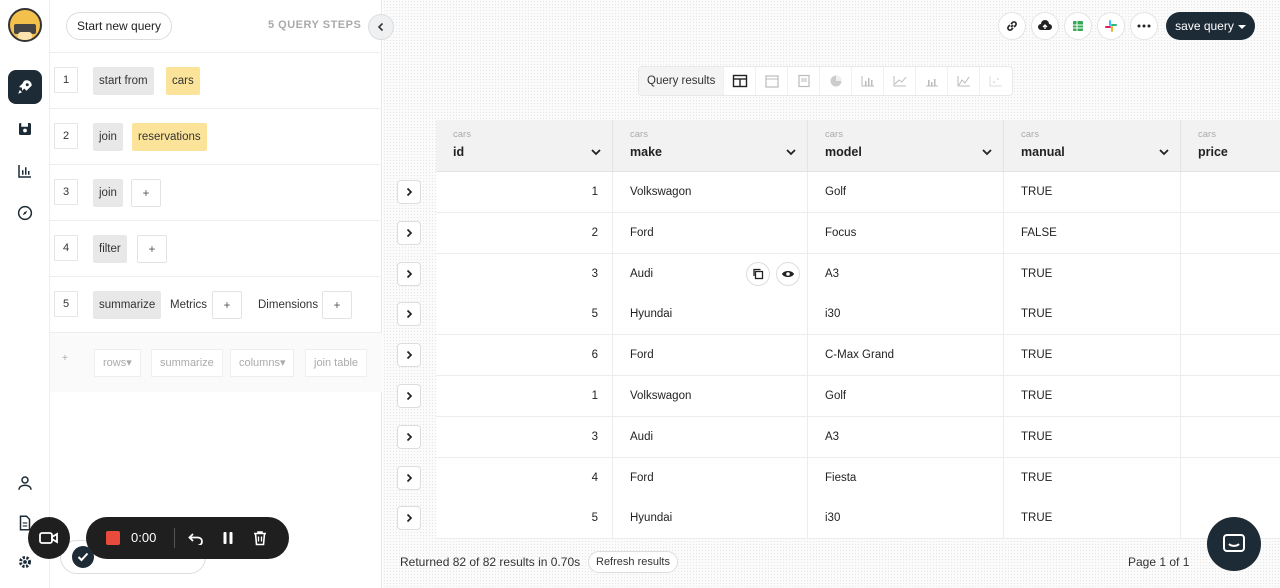  What do you see at coordinates (216, 192) in the screenshot?
I see `query-step-3: 3 join +` at bounding box center [216, 192].